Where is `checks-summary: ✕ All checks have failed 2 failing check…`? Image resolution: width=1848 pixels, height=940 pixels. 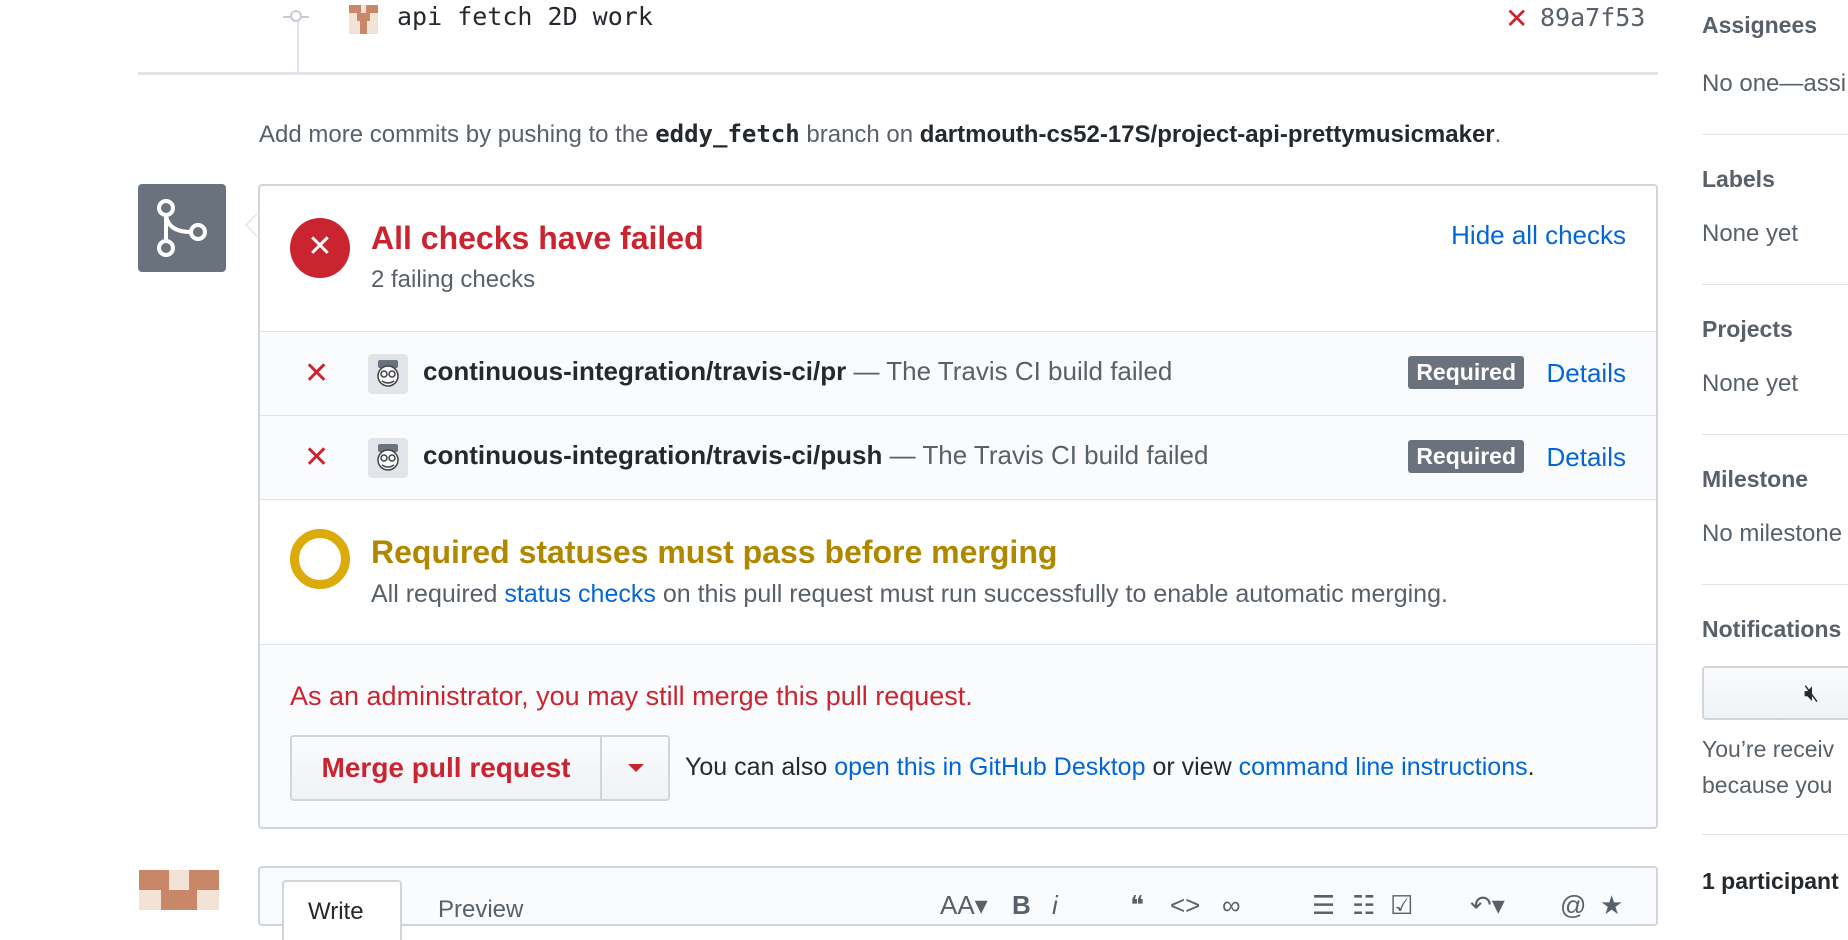
checks-summary: ✕ All checks have failed 2 failing check… is located at coordinates (958, 259).